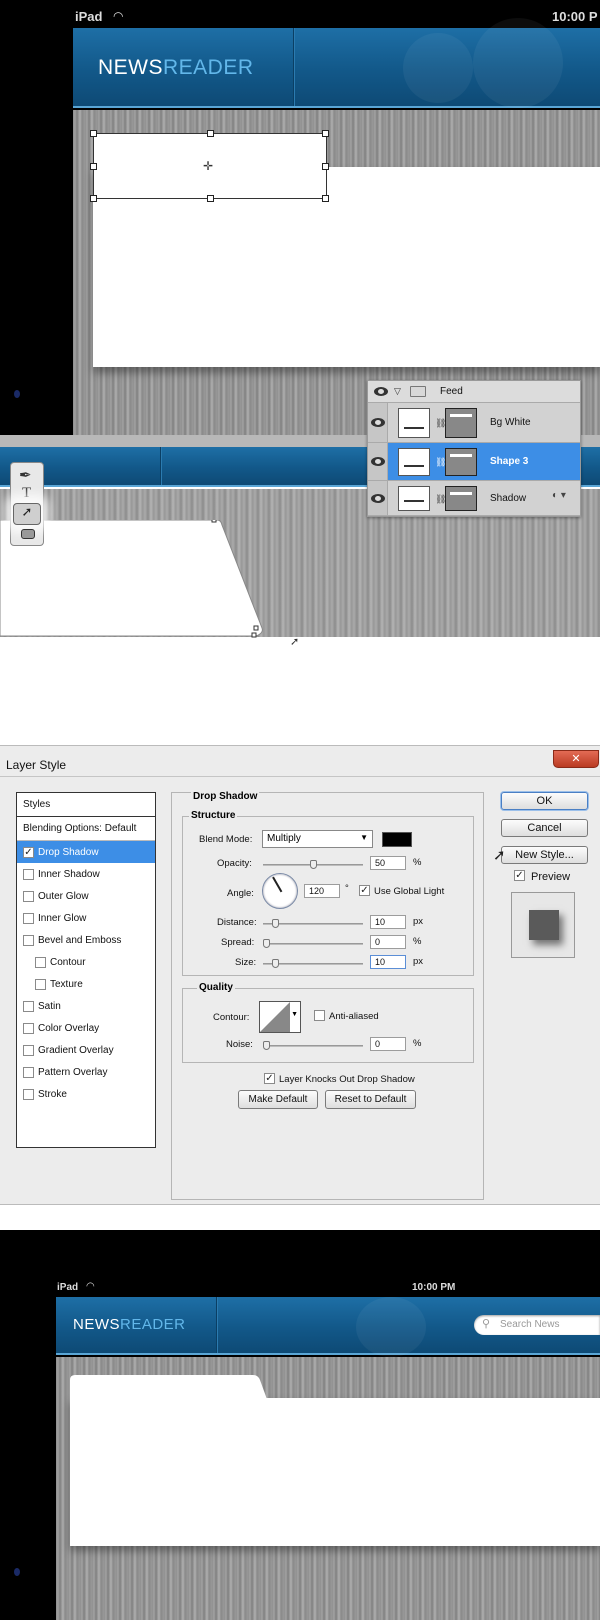 This screenshot has width=600, height=1620. What do you see at coordinates (319, 1015) in the screenshot?
I see `anti-aliased-checkbox` at bounding box center [319, 1015].